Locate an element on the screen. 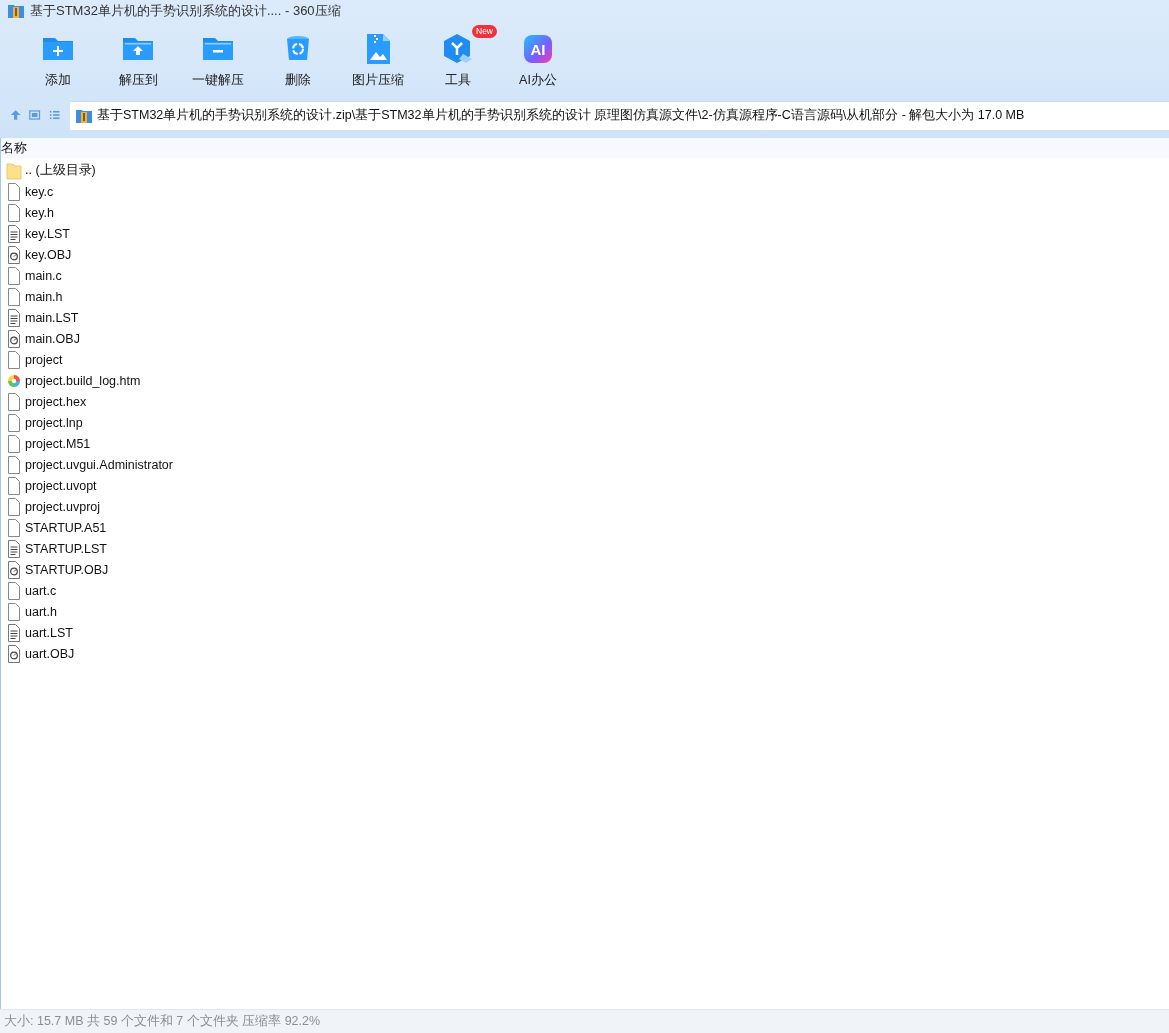 This screenshot has height=1033, width=1169. new-badge: New is located at coordinates (484, 31).